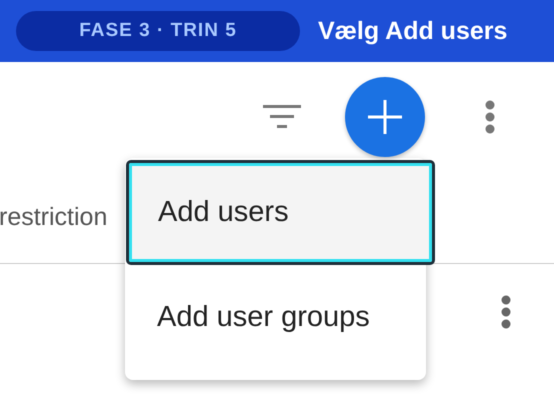 Image resolution: width=554 pixels, height=418 pixels. Describe the element at coordinates (506, 312) in the screenshot. I see `row-more-icon` at that location.